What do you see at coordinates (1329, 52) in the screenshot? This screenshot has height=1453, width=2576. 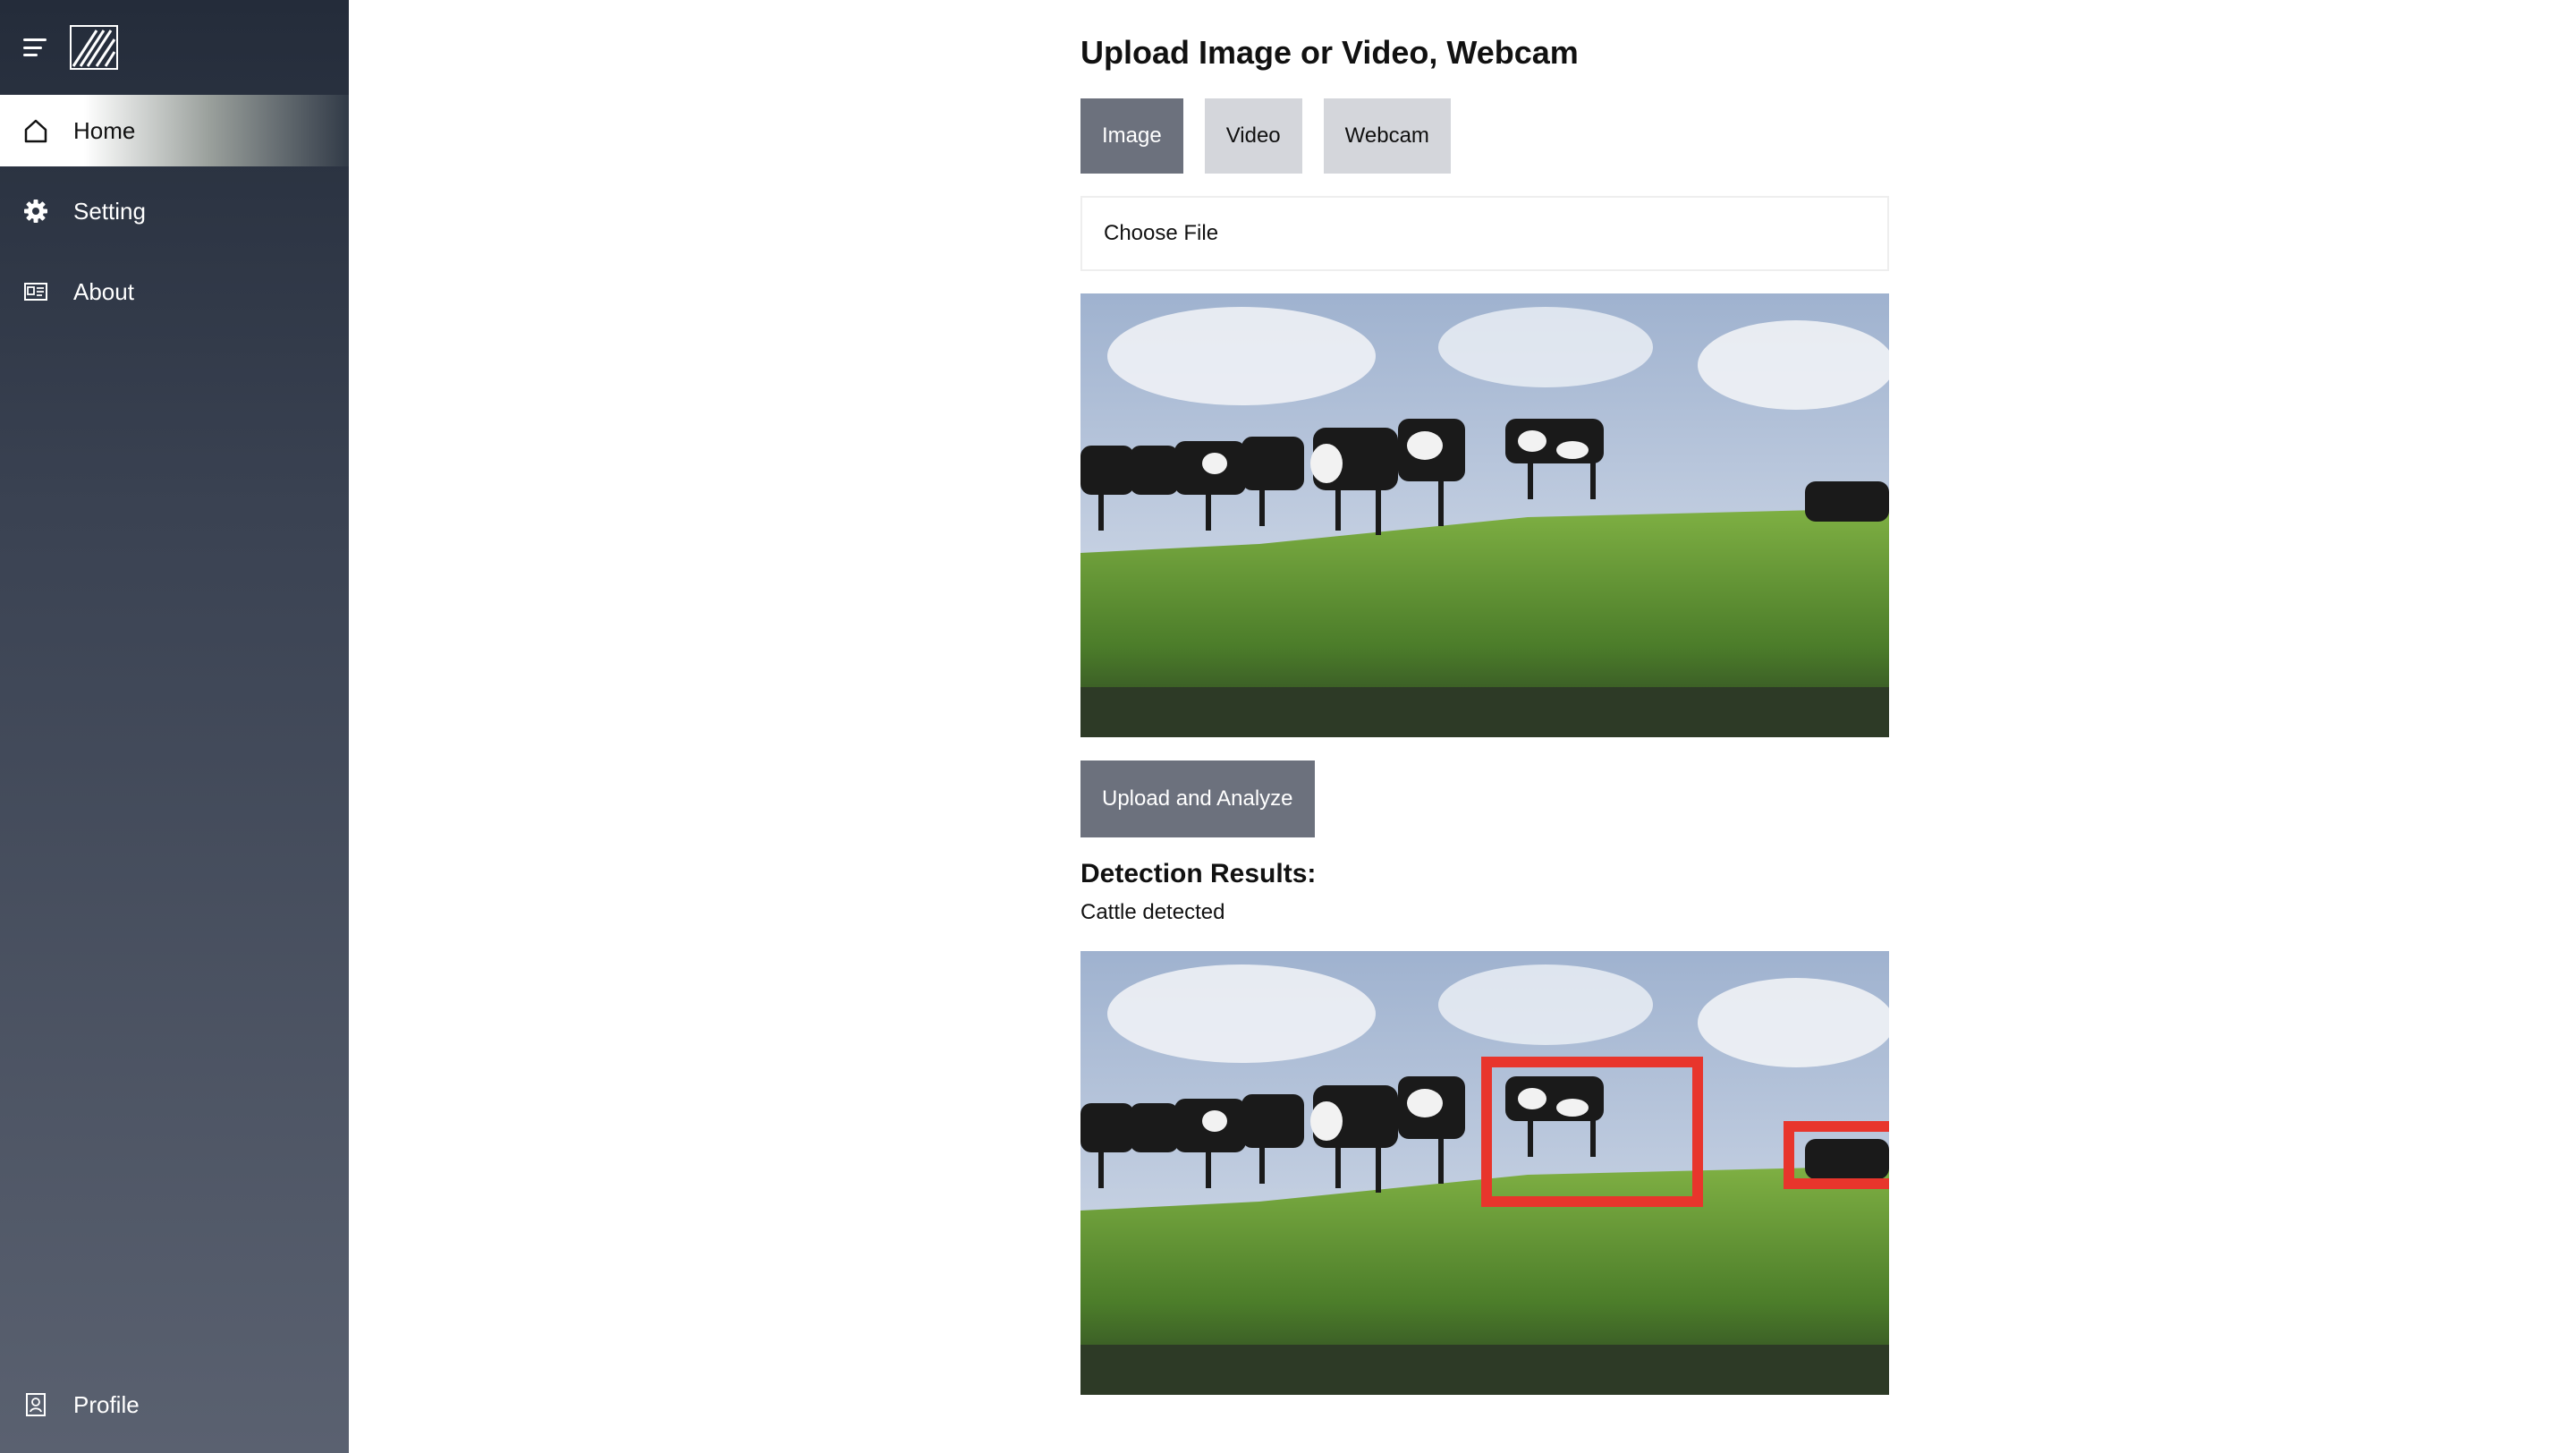 I see `page-title: Upload Image or Video, Webcam` at bounding box center [1329, 52].